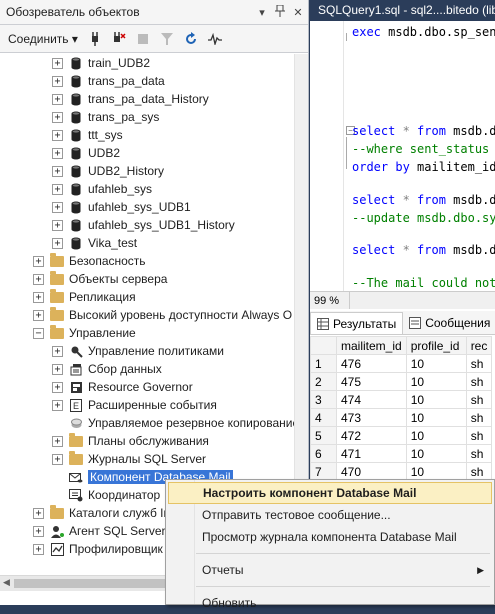 Image resolution: width=495 pixels, height=614 pixels. I want to click on tree-item: + Управление политиками, so click(138, 351).